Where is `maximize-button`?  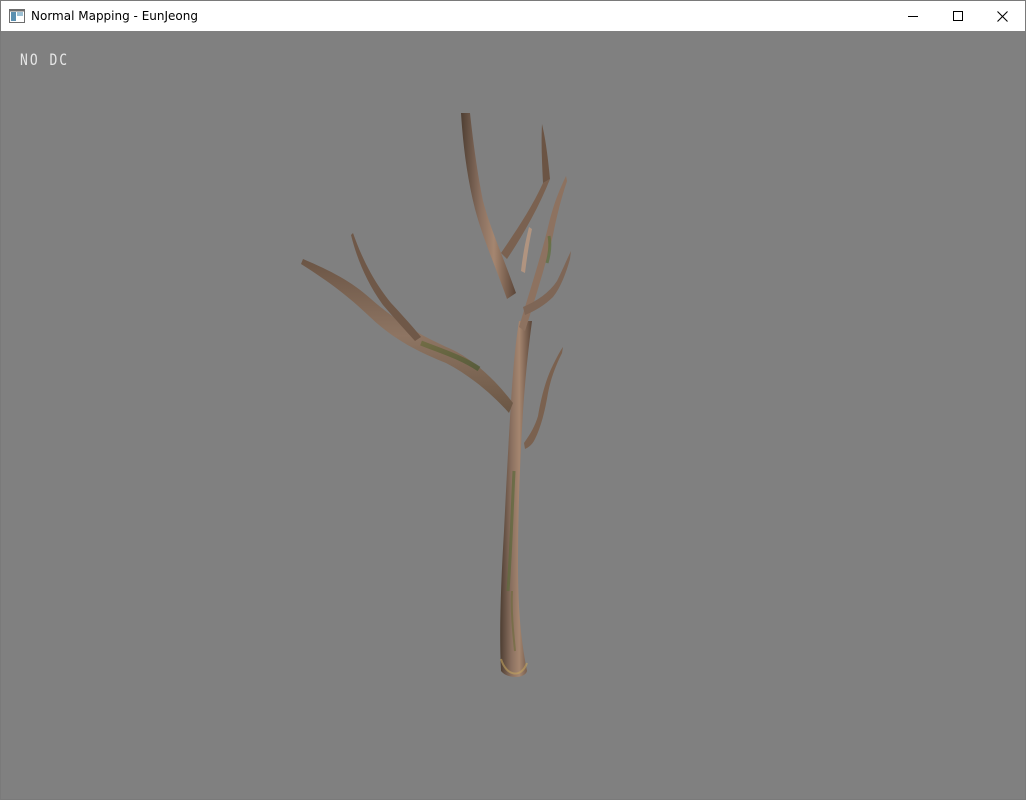 maximize-button is located at coordinates (957, 16).